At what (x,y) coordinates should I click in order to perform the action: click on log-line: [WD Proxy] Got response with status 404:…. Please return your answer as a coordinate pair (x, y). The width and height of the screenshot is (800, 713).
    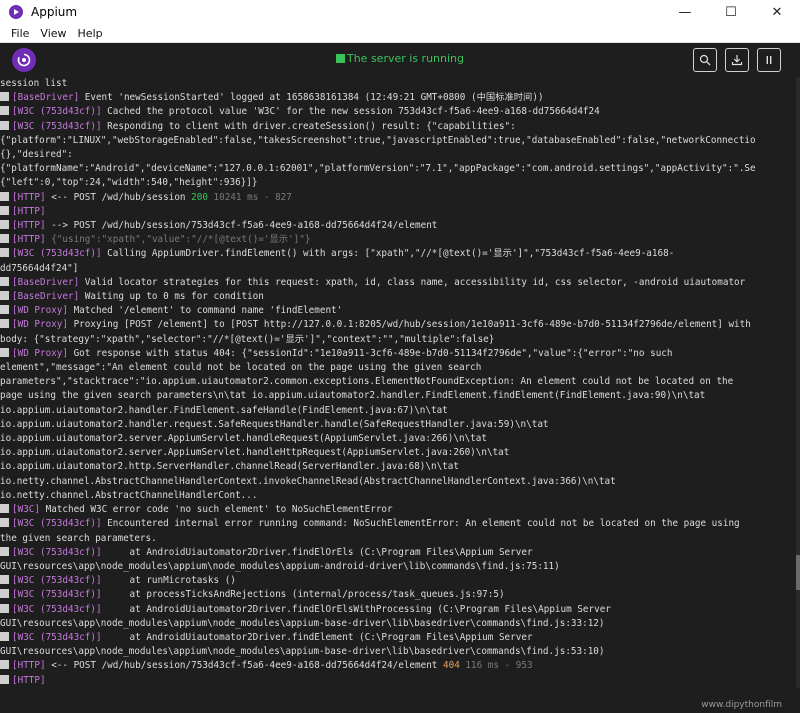
    Looking at the image, I should click on (398, 354).